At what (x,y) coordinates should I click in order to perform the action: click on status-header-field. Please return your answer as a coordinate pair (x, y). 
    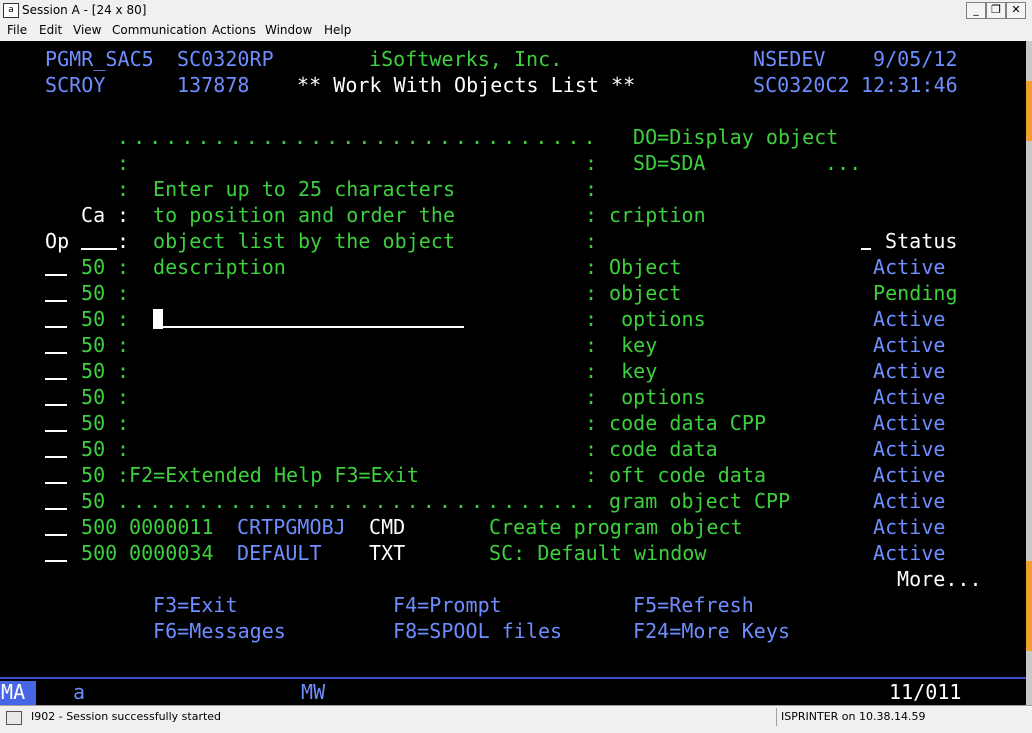
    Looking at the image, I should click on (866, 249).